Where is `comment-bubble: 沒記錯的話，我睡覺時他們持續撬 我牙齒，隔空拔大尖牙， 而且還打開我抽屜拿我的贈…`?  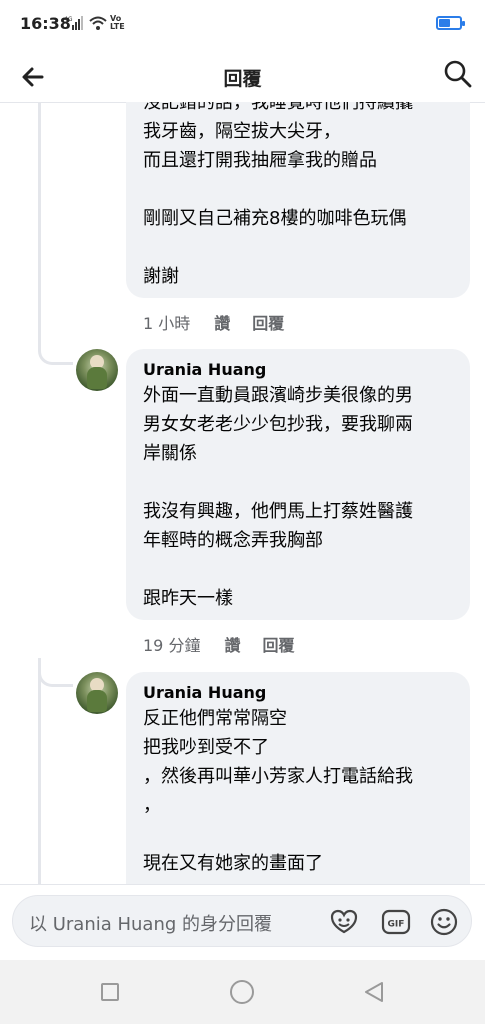 comment-bubble: 沒記錯的話，我睡覺時他們持續撬 我牙齒，隔空拔大尖牙， 而且還打開我抽屜拿我的贈… is located at coordinates (298, 200).